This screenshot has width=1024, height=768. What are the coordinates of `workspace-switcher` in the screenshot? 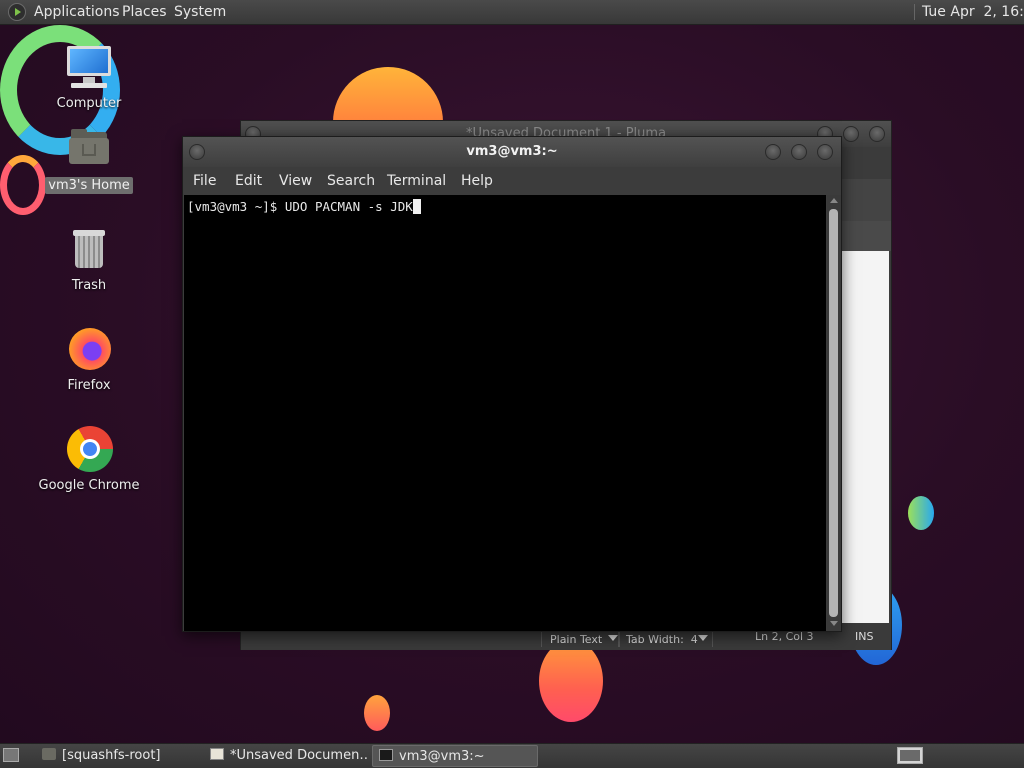 It's located at (910, 755).